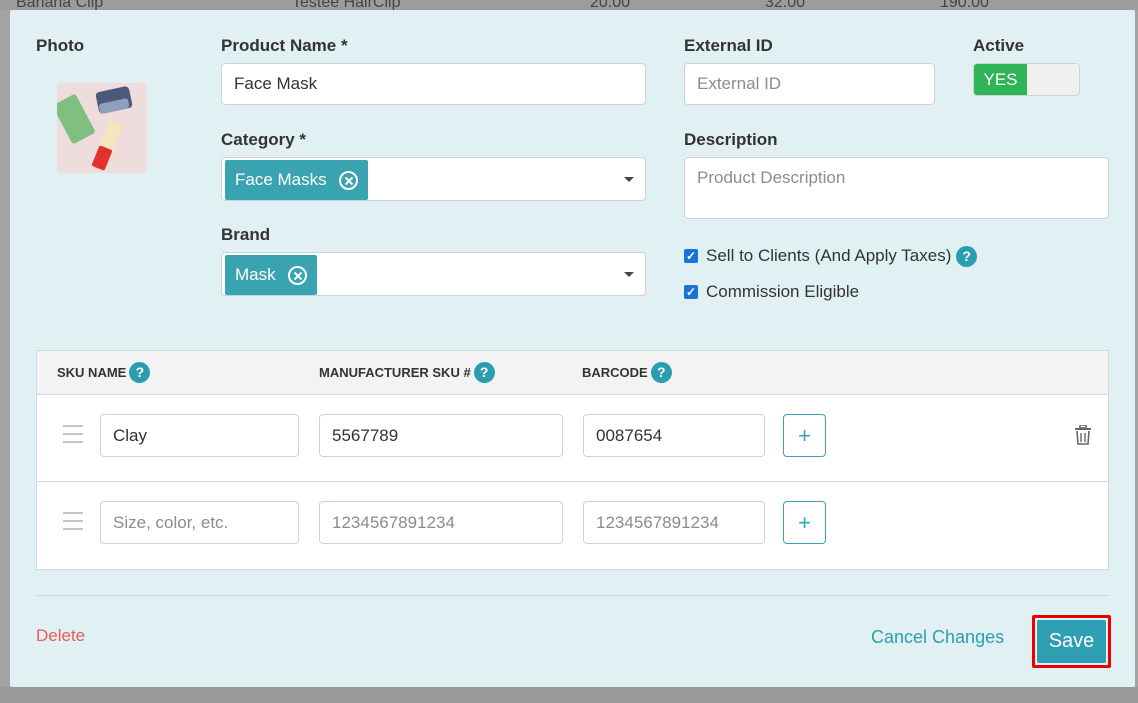  I want to click on delete-link: Delete, so click(60, 636).